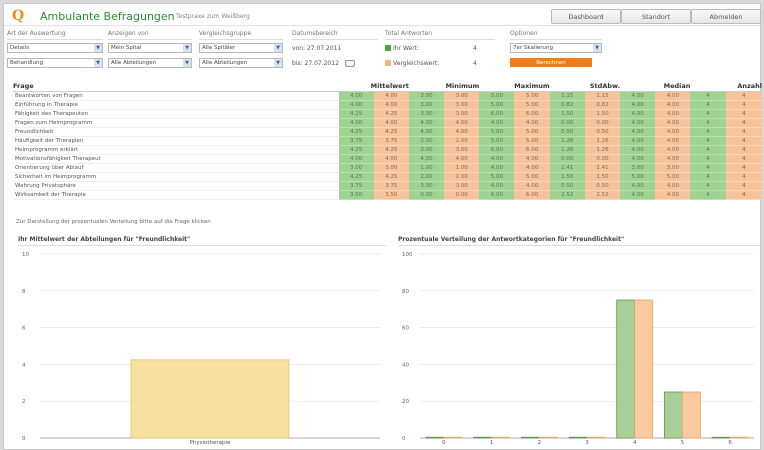 Image resolution: width=764 pixels, height=450 pixels. What do you see at coordinates (567, 132) in the screenshot?
I see `own-value-cell: 0.50` at bounding box center [567, 132].